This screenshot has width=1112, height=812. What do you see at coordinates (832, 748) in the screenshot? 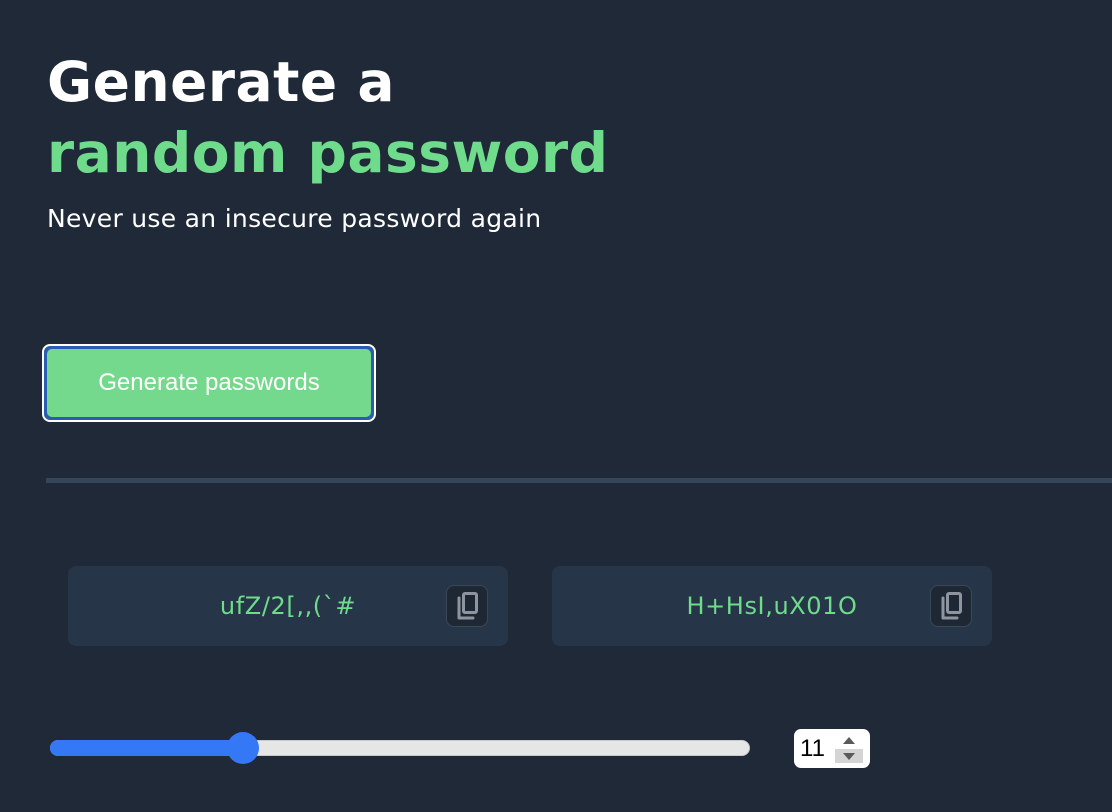
I see `length-number-input: 11` at bounding box center [832, 748].